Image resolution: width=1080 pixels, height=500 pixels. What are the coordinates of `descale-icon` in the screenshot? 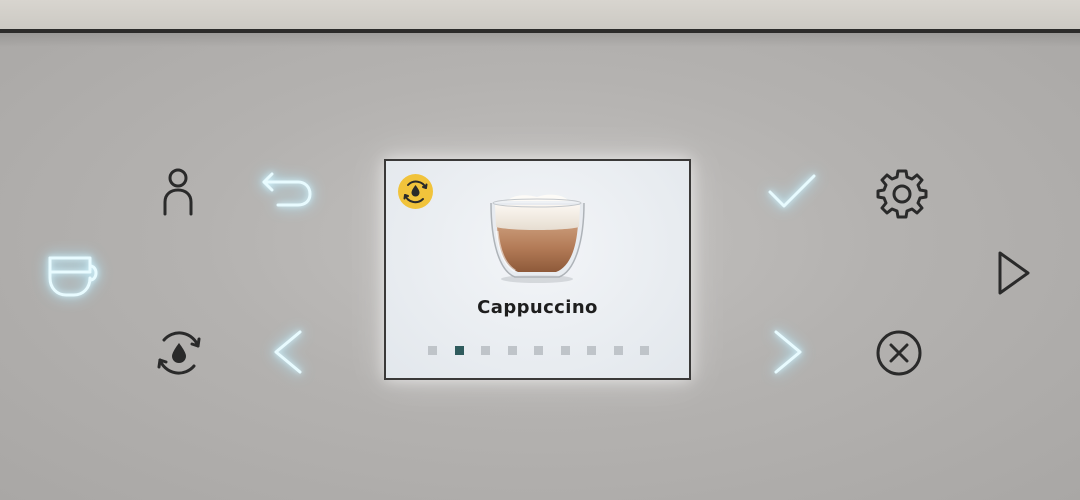 It's located at (179, 353).